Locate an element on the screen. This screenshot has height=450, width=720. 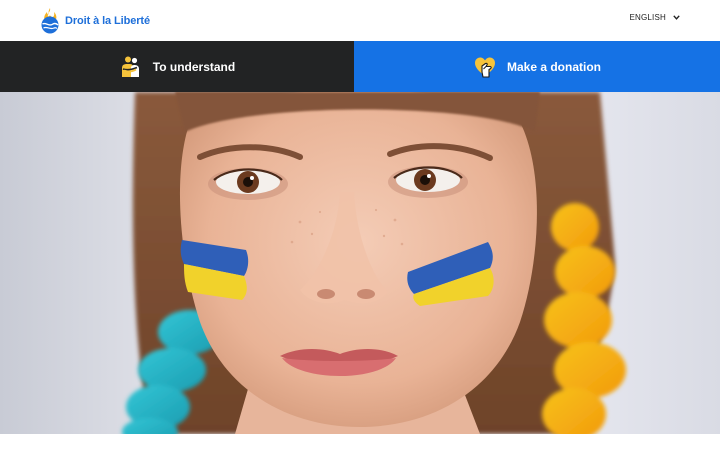
site-logo: Droit à la Liberté is located at coordinates (94, 21).